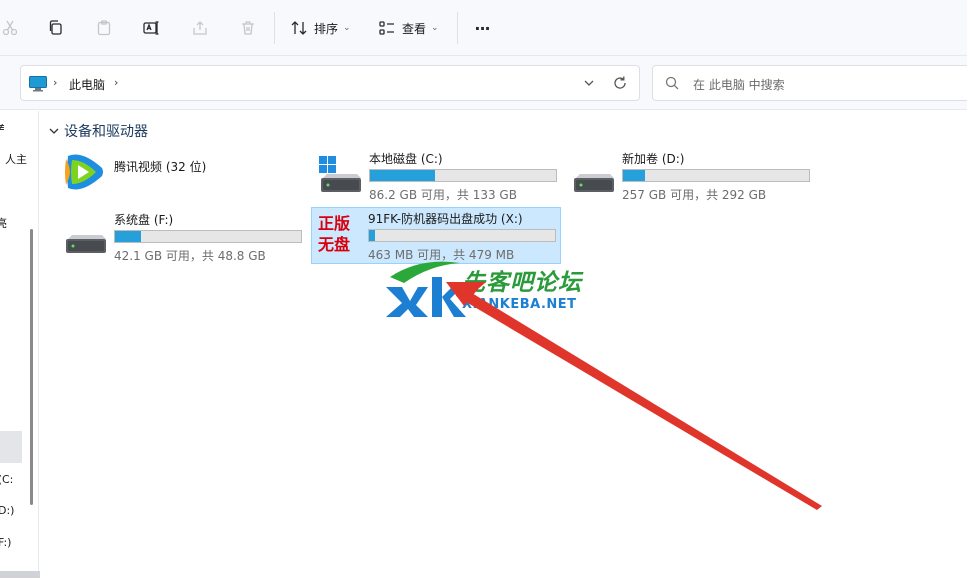 Image resolution: width=967 pixels, height=578 pixels. What do you see at coordinates (334, 234) in the screenshot?
I see `genuine-diskless-stamp: 正版 无盘` at bounding box center [334, 234].